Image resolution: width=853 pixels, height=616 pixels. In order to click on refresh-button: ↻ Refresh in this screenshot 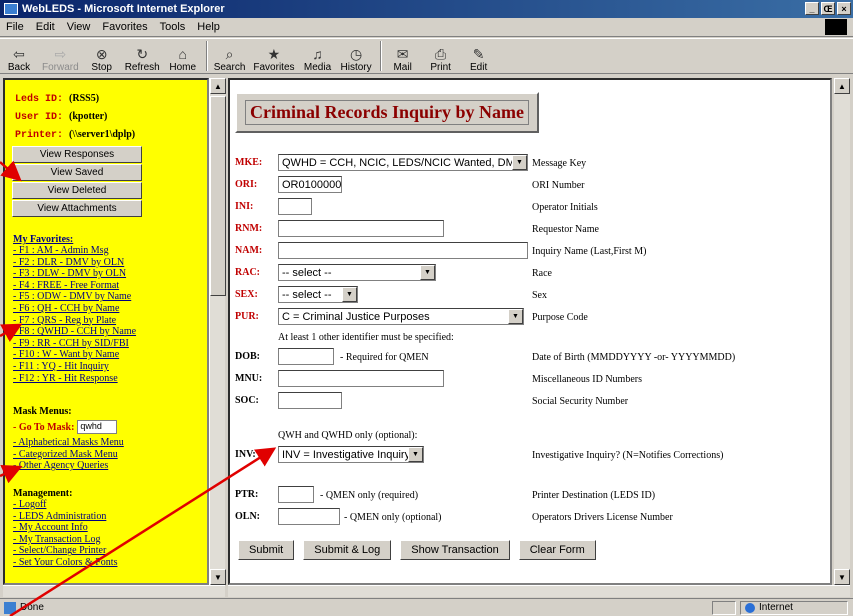, I will do `click(142, 56)`.